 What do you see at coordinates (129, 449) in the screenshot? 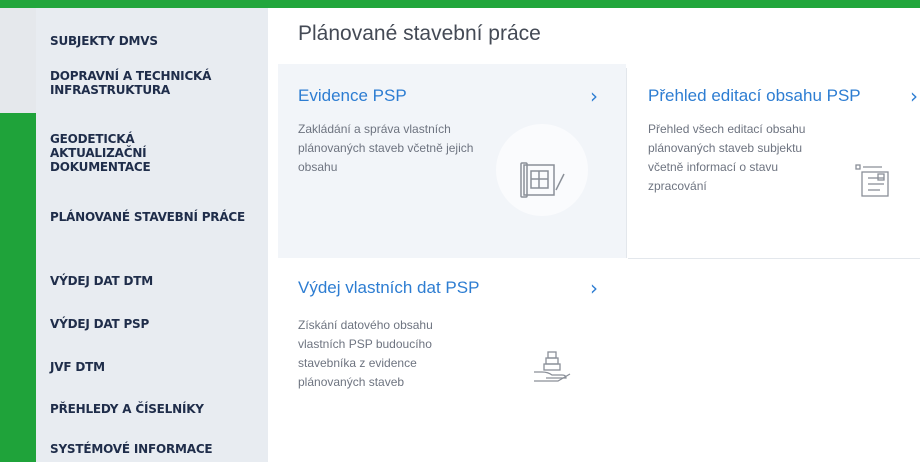
I see `sidebar-item-systemove-informace: SYSTÉMOVÉ INFORMACE` at bounding box center [129, 449].